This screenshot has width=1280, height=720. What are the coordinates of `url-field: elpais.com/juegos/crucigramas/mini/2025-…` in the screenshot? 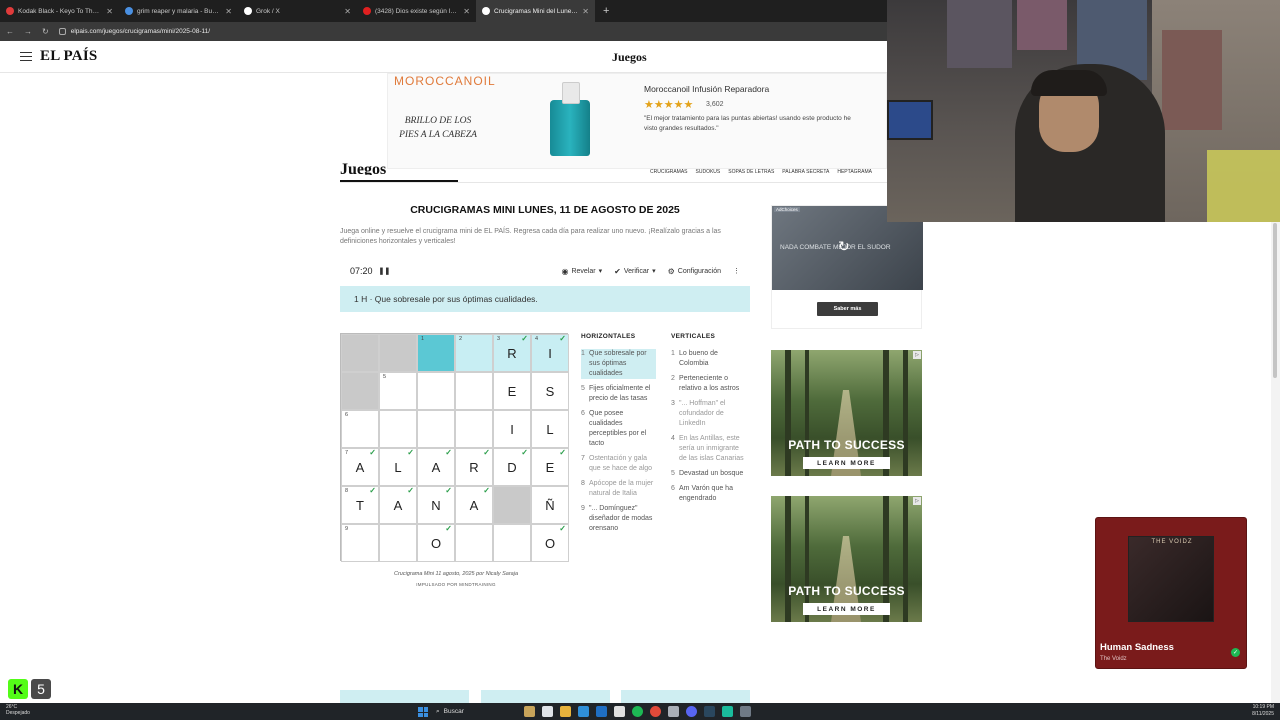 It's located at (134, 31).